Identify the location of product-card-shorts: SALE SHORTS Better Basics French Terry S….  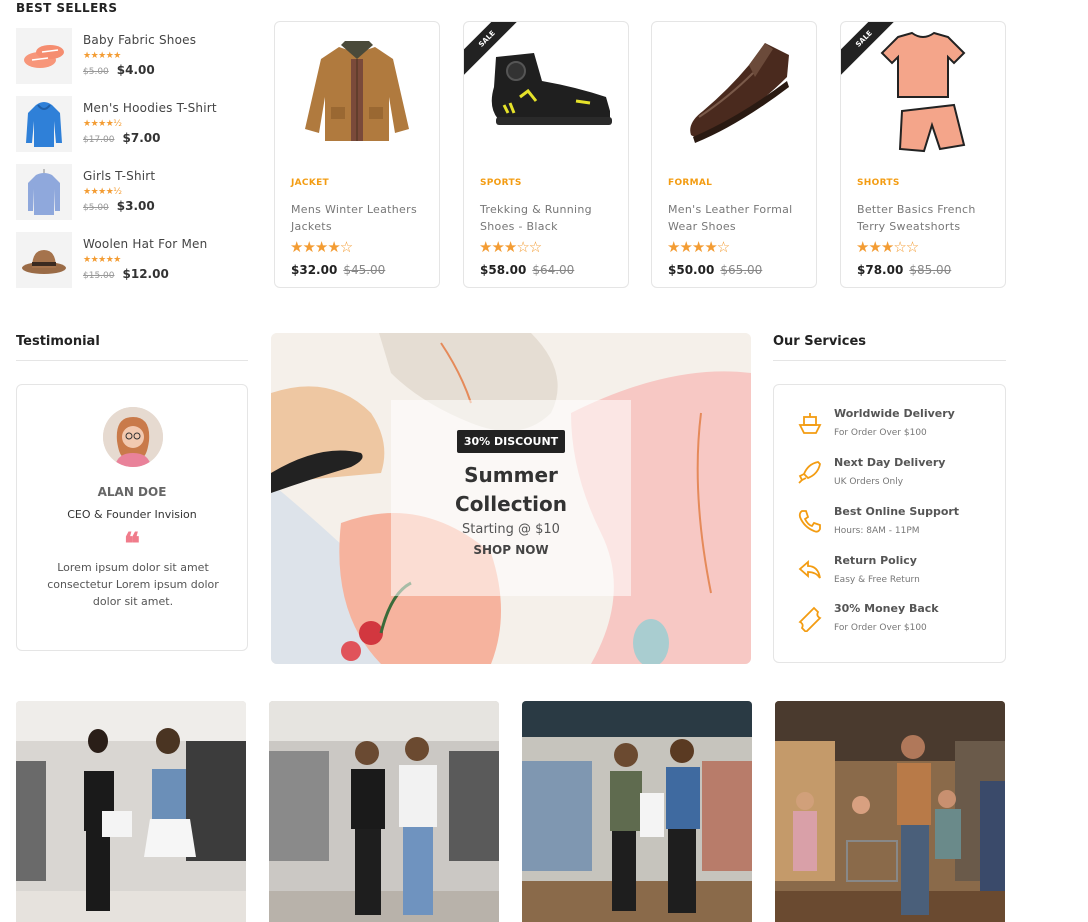
(923, 154).